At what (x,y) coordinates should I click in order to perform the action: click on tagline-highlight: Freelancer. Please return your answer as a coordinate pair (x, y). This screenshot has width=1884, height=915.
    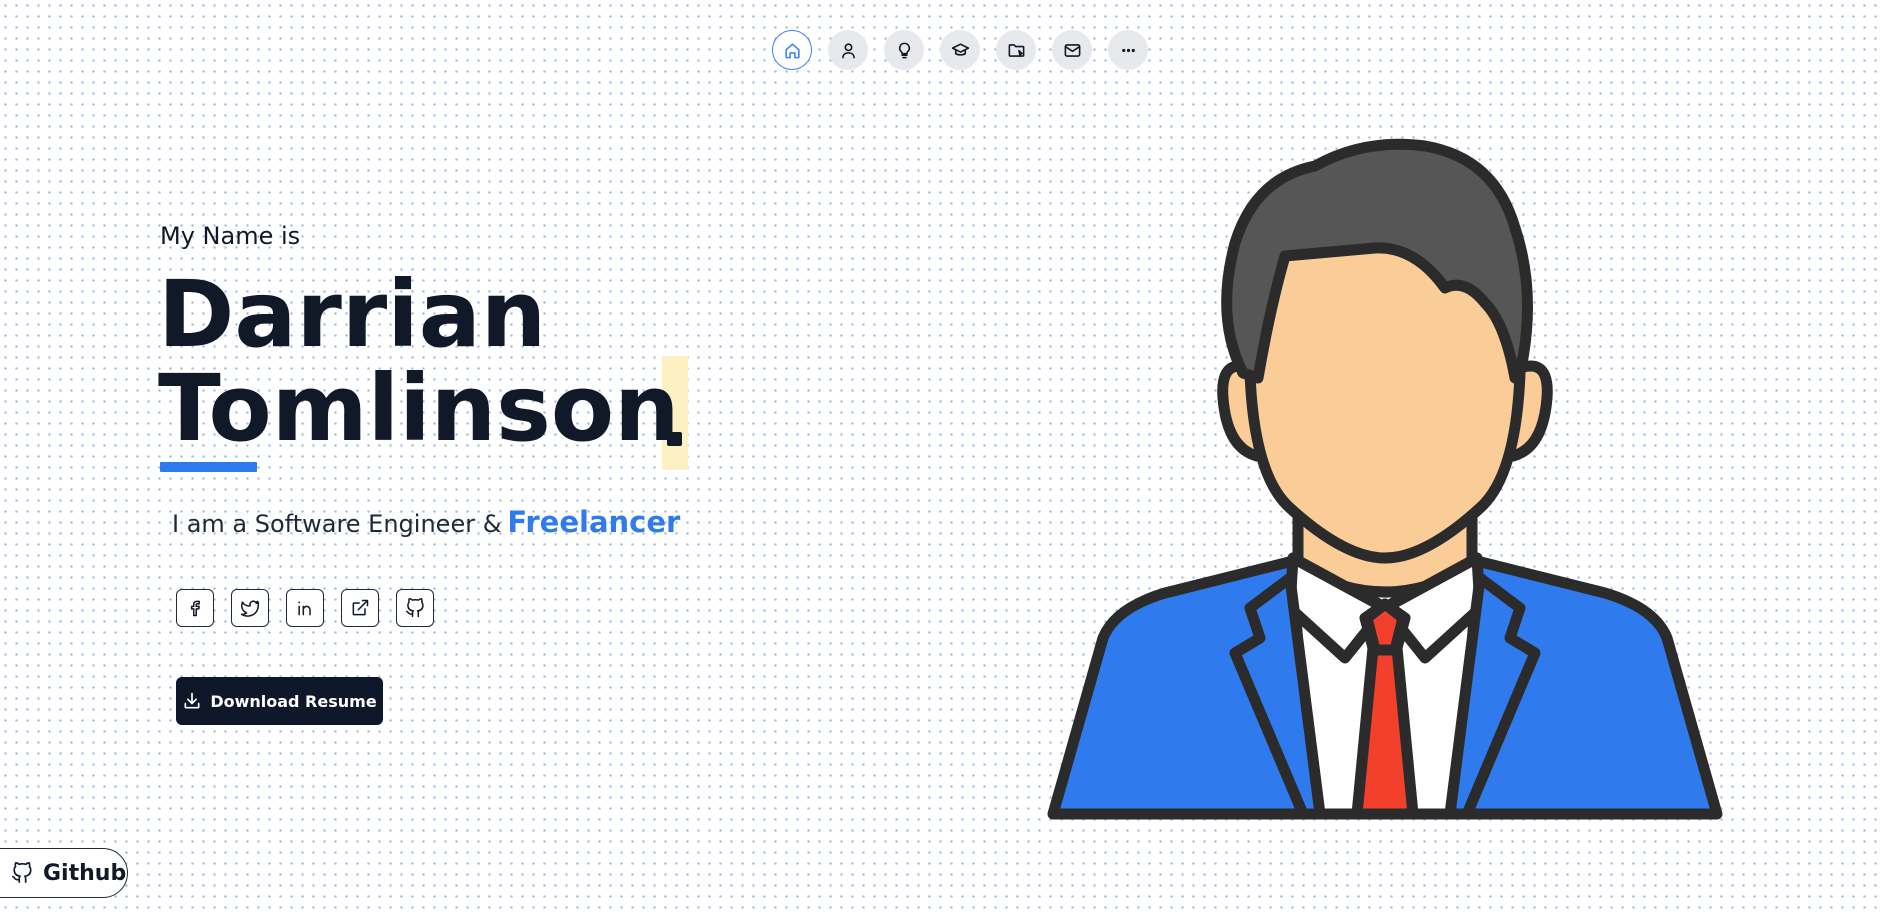
    Looking at the image, I should click on (594, 522).